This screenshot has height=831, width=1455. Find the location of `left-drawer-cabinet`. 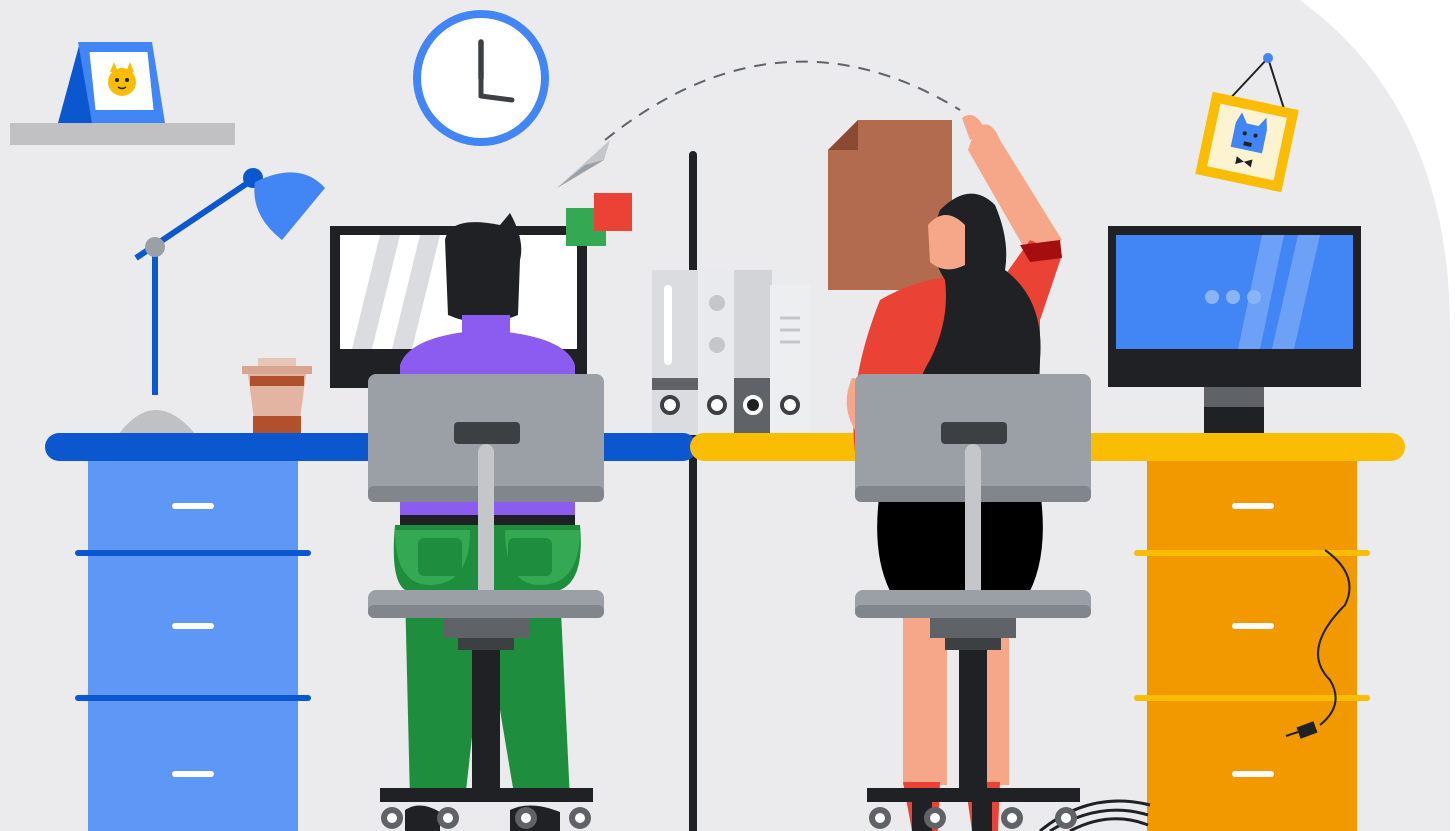

left-drawer-cabinet is located at coordinates (193, 646).